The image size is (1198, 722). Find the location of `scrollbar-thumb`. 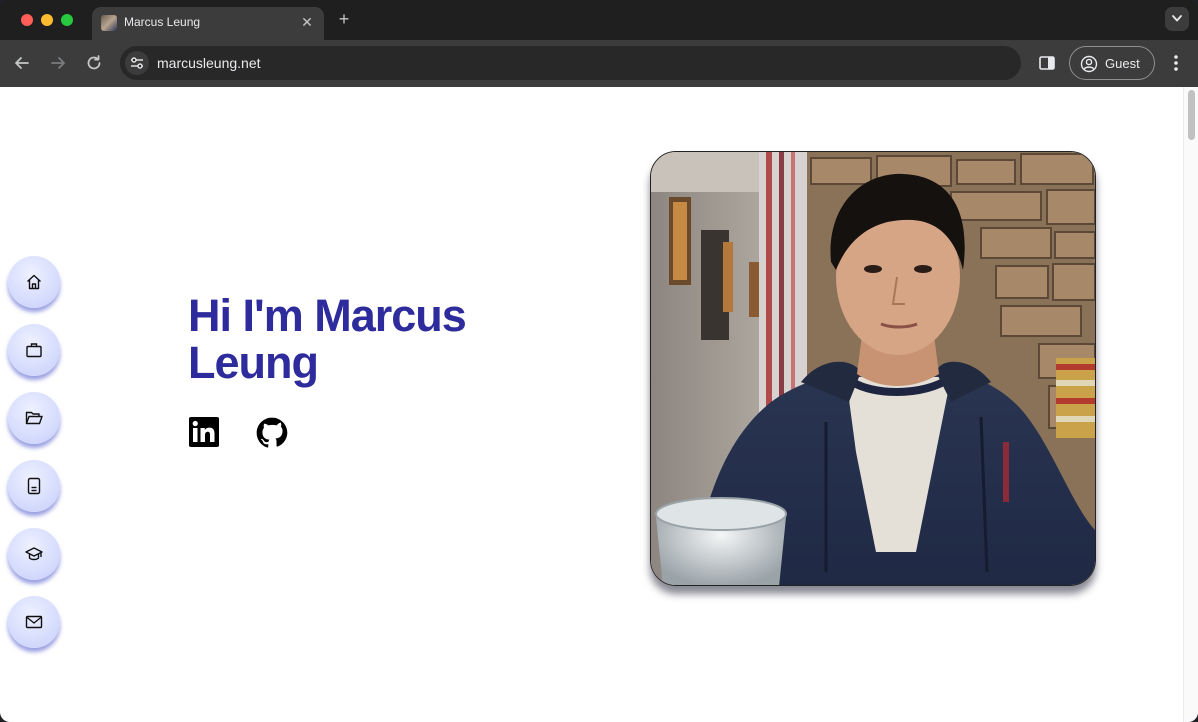

scrollbar-thumb is located at coordinates (1191, 115).